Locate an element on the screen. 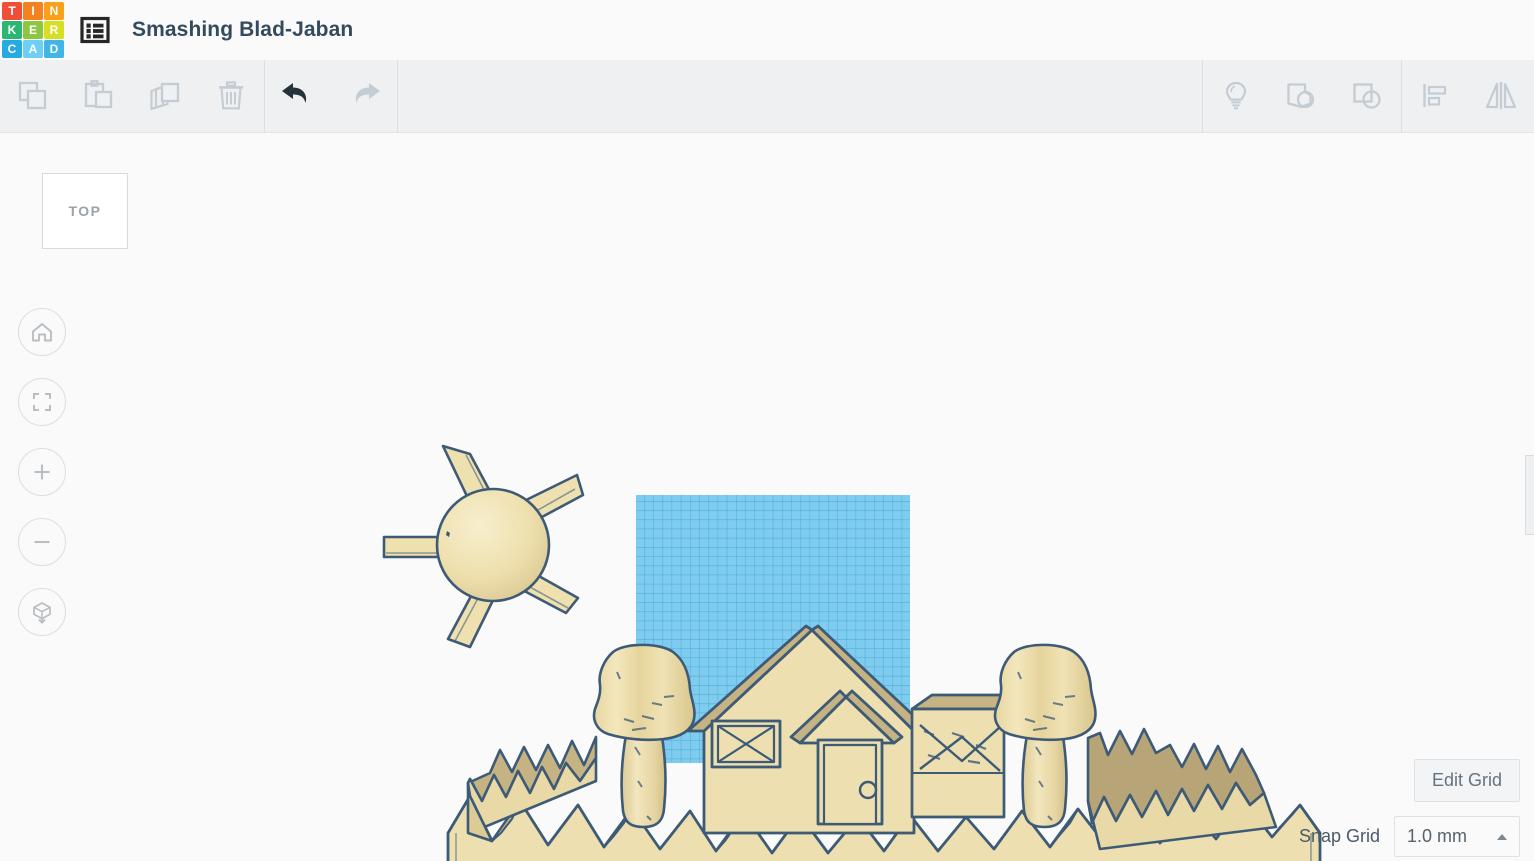 The image size is (1534, 861). app-header: TIN KER CAD Smashing Blad-Jaban is located at coordinates (767, 30).